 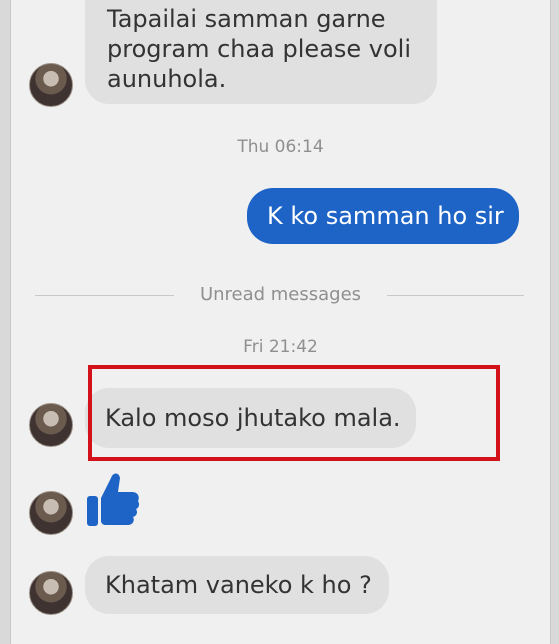 I want to click on incoming-message-bubble: Khatam vaneko k ho ?, so click(x=237, y=585).